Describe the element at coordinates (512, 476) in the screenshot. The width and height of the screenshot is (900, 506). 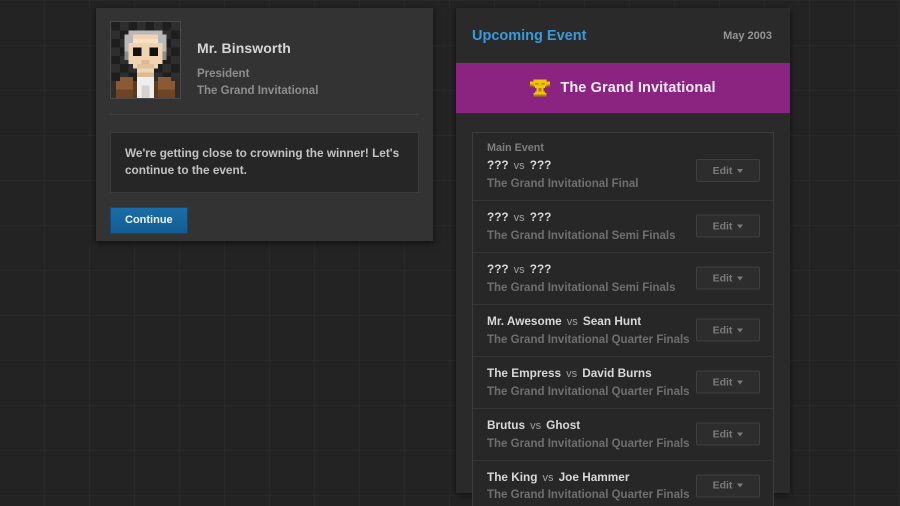
I see `match-fighter-a: The King` at that location.